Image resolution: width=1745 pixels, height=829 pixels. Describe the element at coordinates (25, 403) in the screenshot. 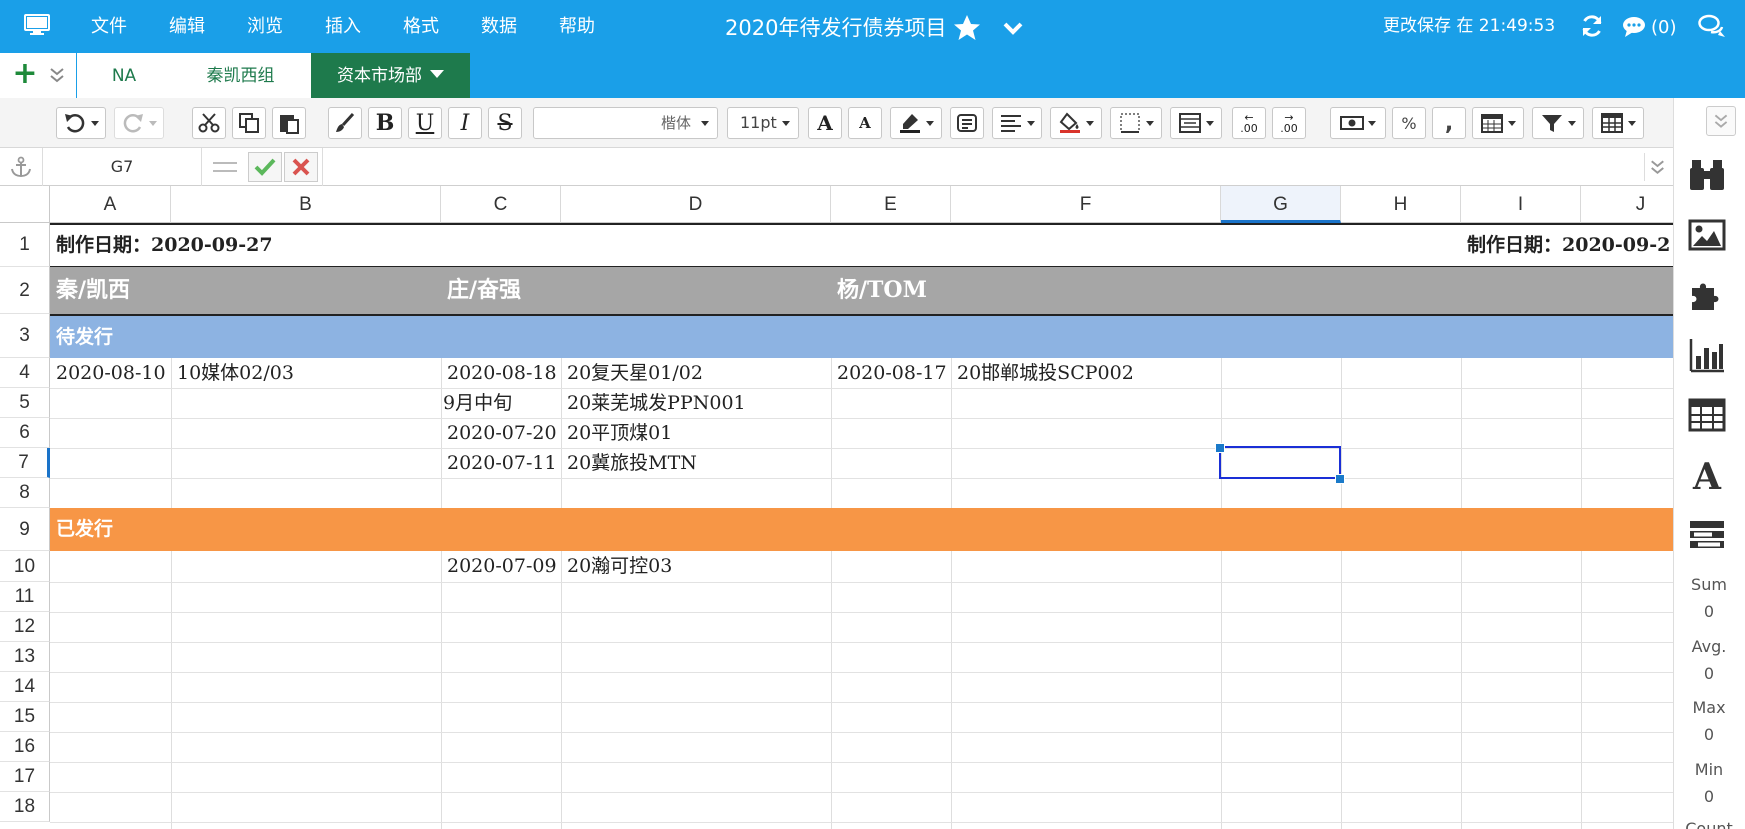

I see `row-header-5: 5` at that location.